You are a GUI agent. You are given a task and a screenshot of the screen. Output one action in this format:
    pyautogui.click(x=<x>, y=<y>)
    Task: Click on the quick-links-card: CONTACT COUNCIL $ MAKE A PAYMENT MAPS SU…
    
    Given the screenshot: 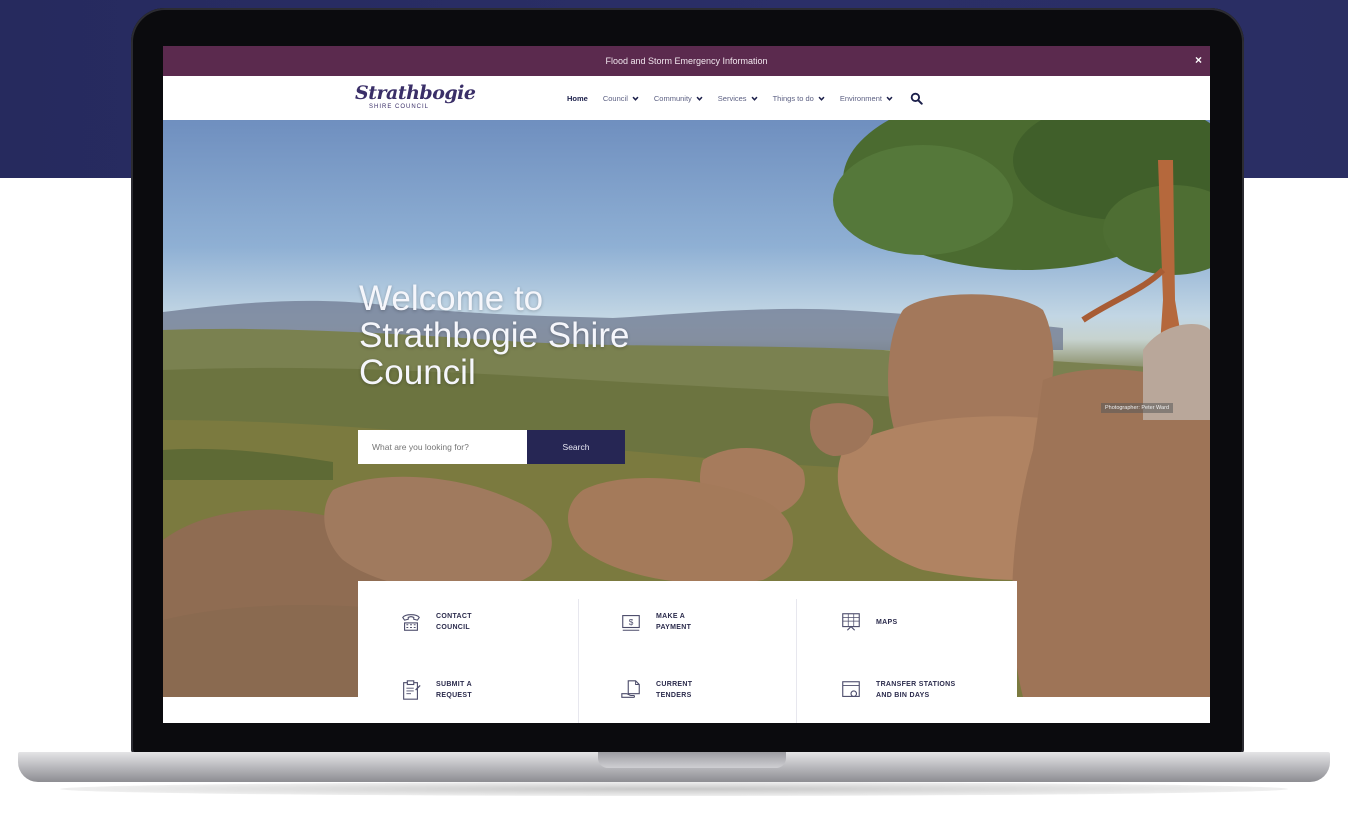 What is the action you would take?
    pyautogui.click(x=687, y=652)
    